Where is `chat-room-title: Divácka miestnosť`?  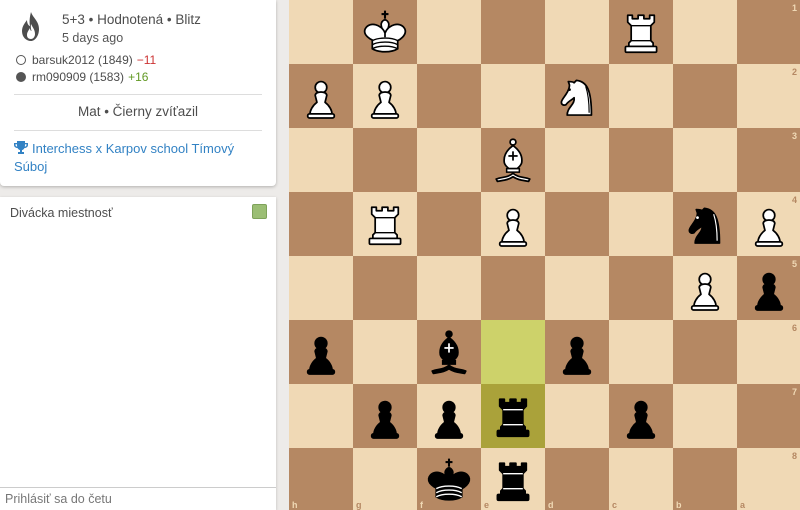 chat-room-title: Divácka miestnosť is located at coordinates (61, 213).